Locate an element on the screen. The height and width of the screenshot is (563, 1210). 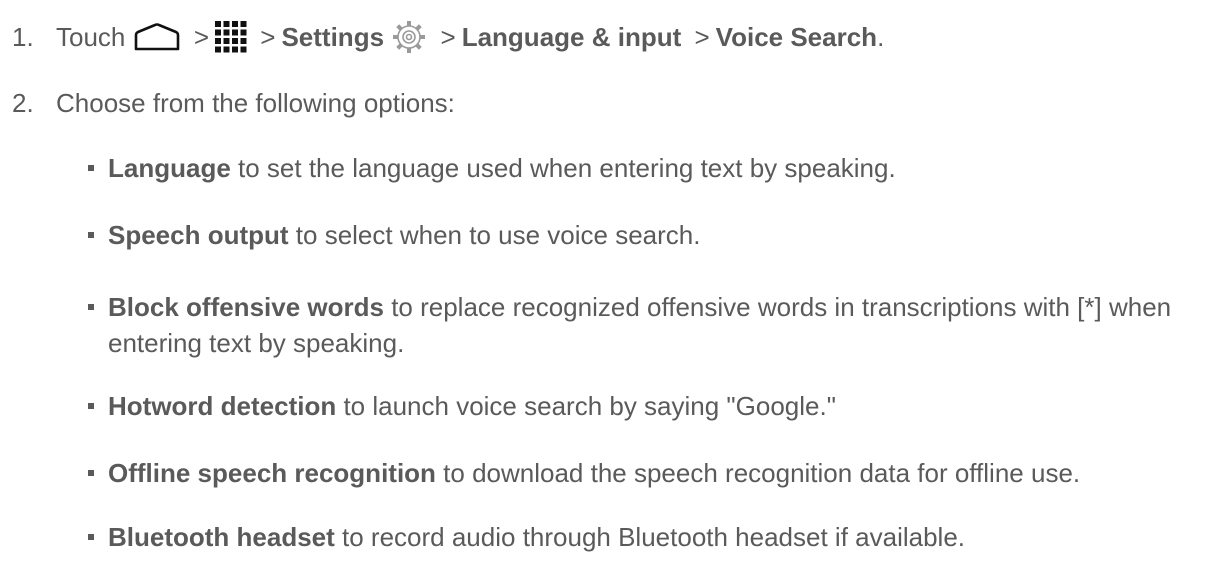
language-input-label: Language & input is located at coordinates (571, 36).